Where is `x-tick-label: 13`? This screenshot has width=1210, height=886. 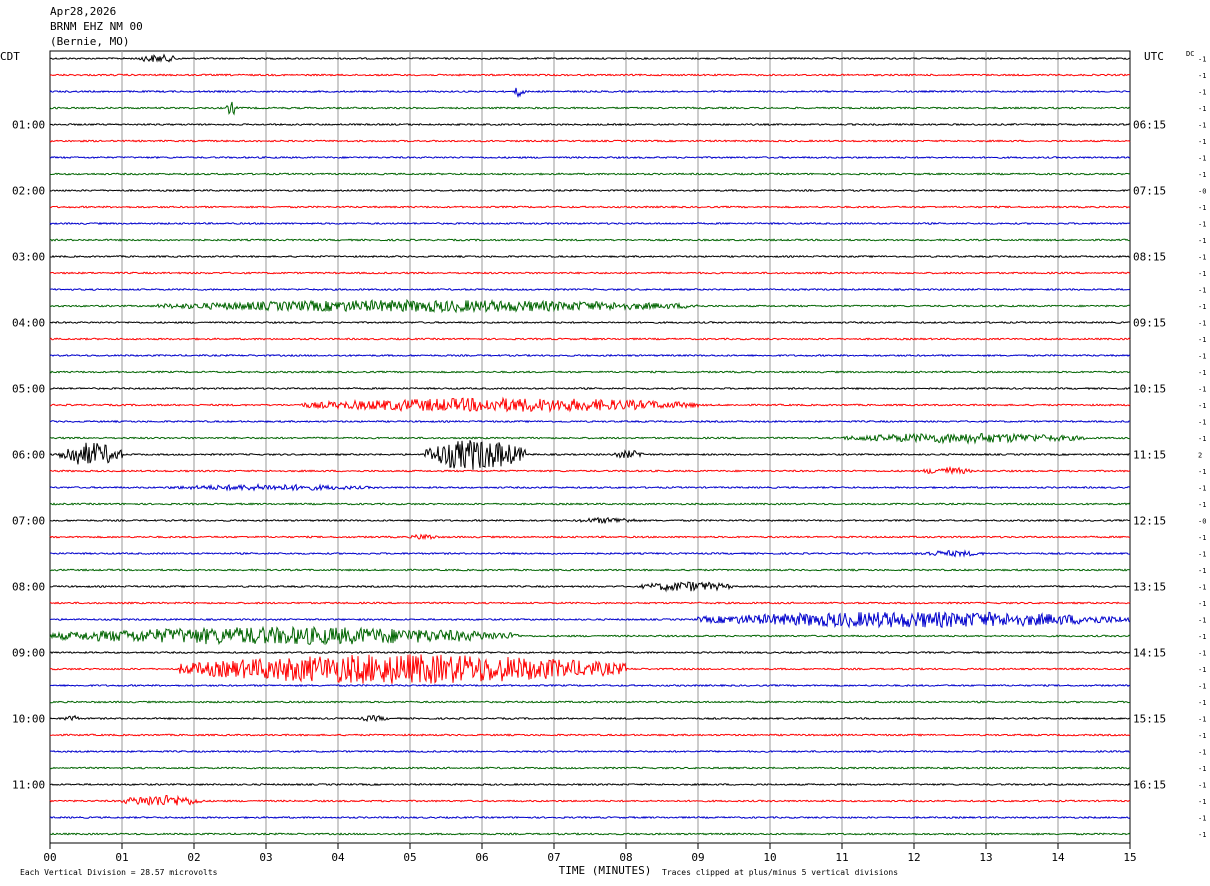 x-tick-label: 13 is located at coordinates (985, 857).